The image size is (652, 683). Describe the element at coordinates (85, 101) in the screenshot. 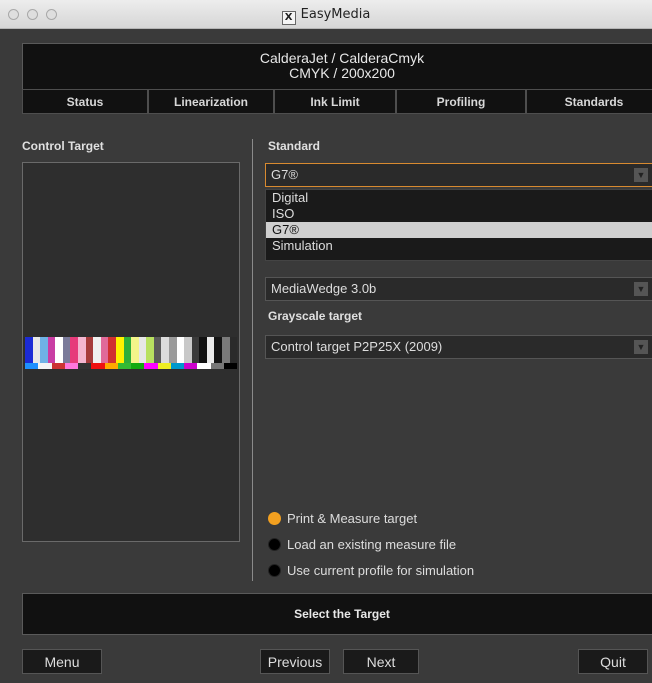

I see `tab-status: Status` at that location.